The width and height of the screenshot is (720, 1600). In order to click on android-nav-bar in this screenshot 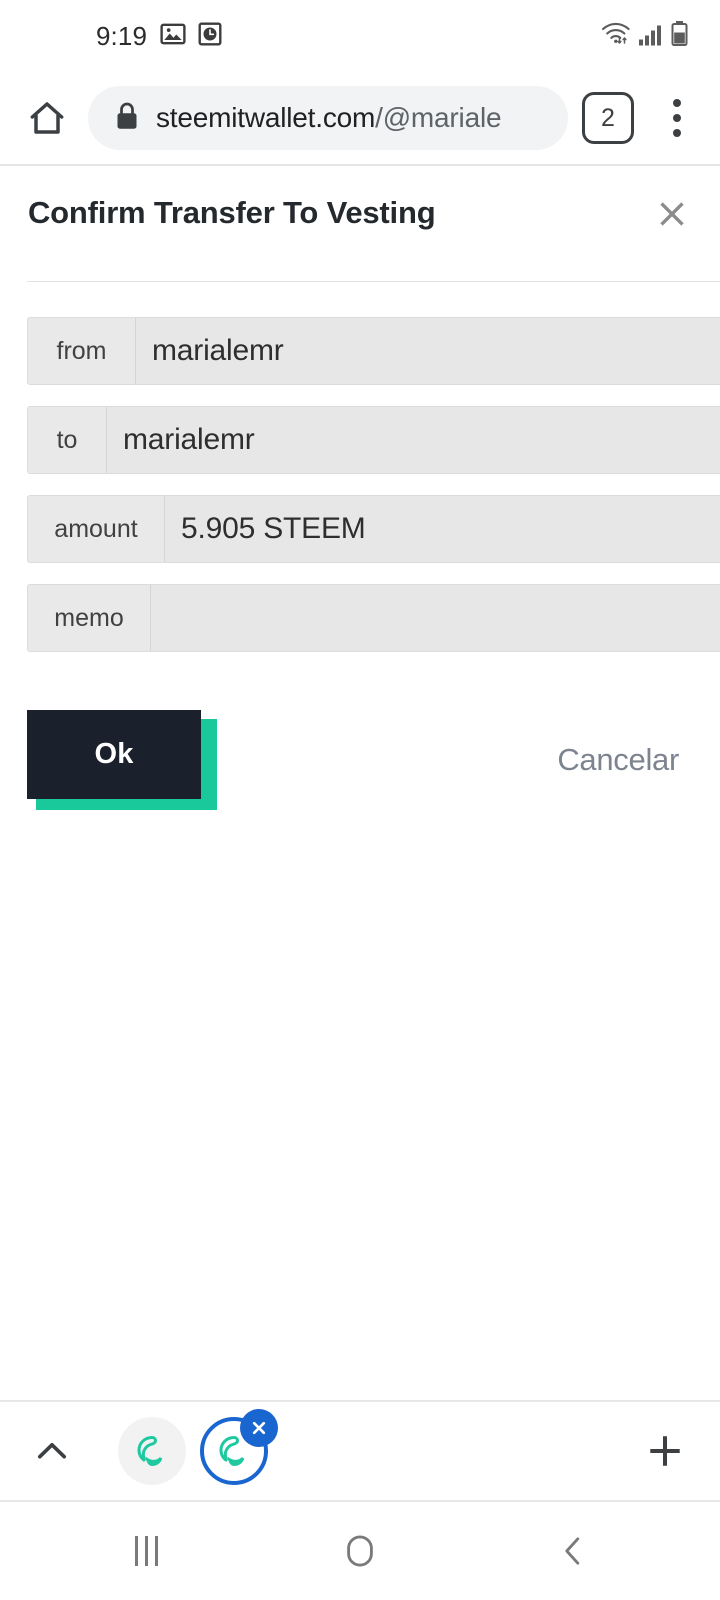, I will do `click(360, 1551)`.